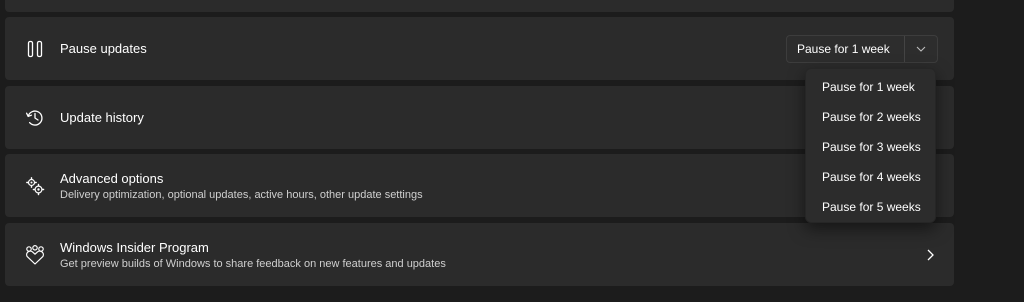 Image resolution: width=1024 pixels, height=302 pixels. What do you see at coordinates (870, 207) in the screenshot?
I see `menu-item-pause-5-weeks: Pause for 5 weeks` at bounding box center [870, 207].